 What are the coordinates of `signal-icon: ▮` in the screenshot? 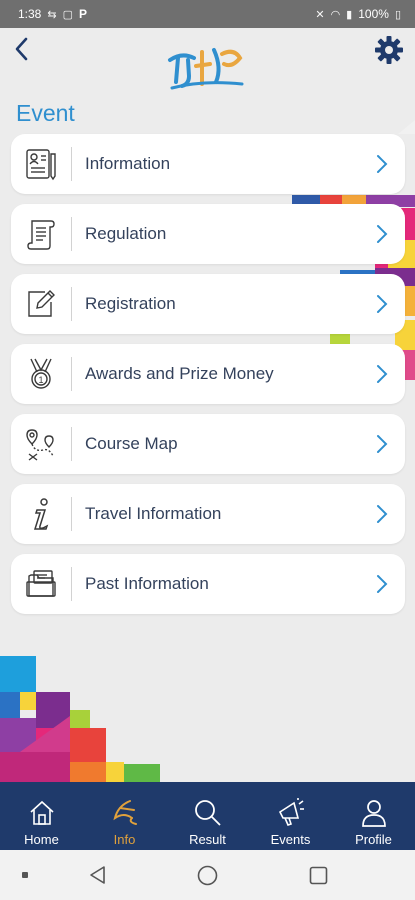 It's located at (349, 14).